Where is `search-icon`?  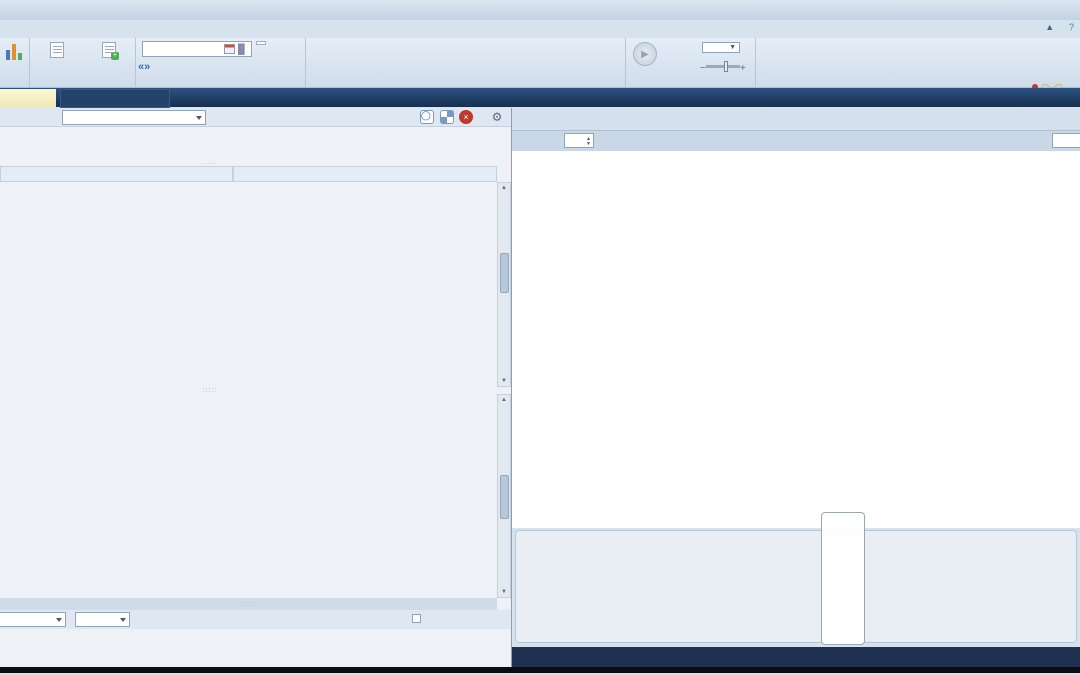
search-icon is located at coordinates (427, 117).